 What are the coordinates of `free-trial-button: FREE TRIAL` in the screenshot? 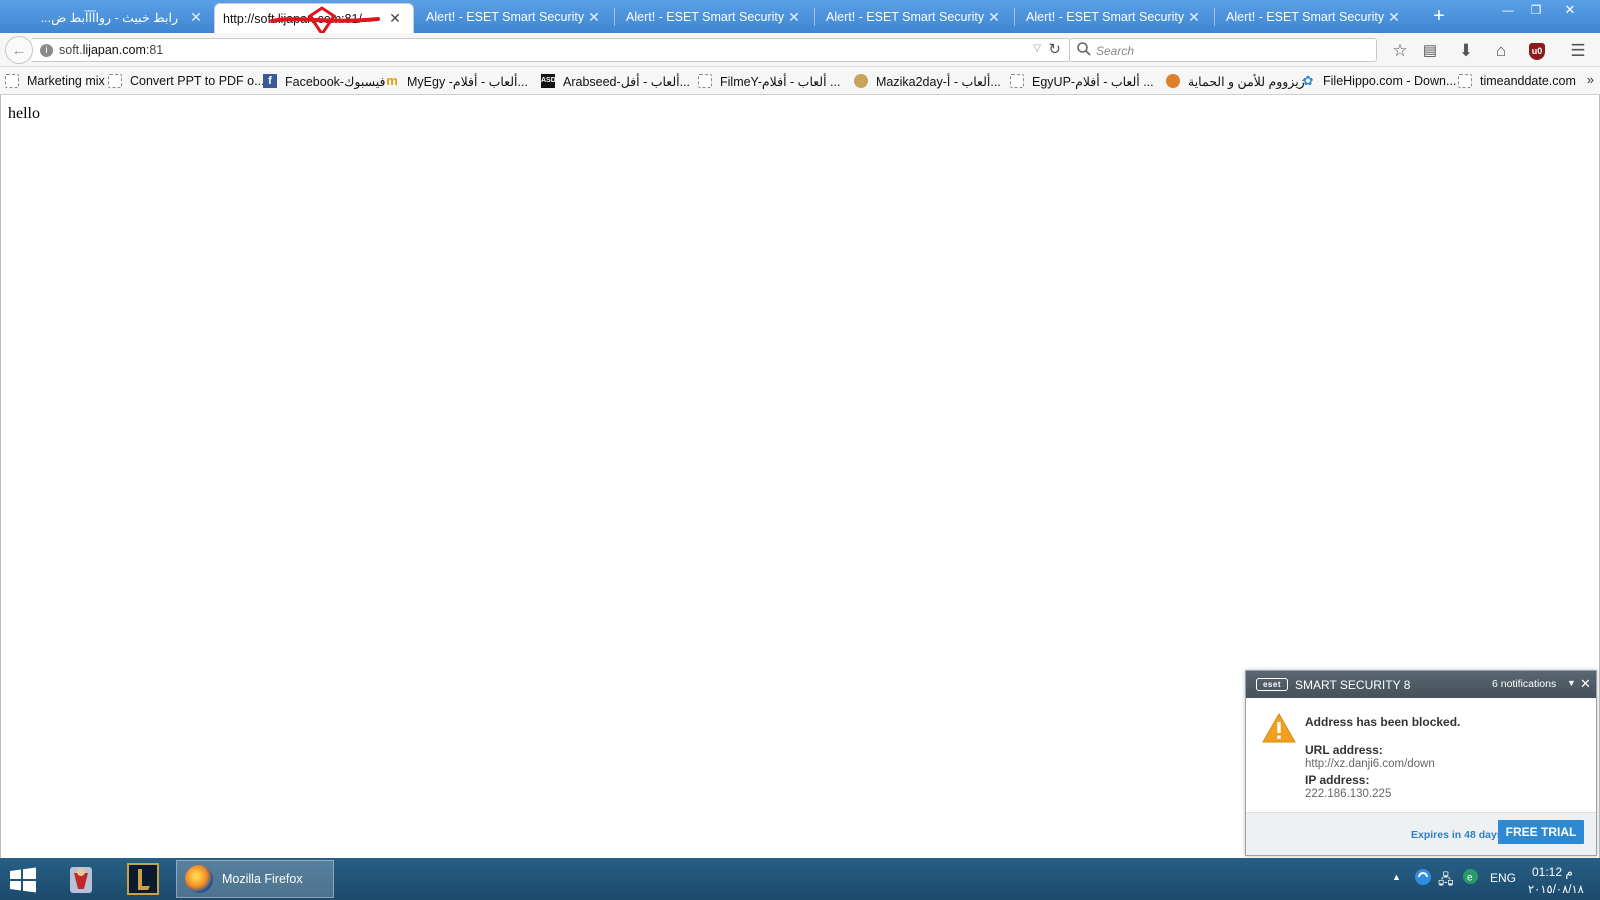 It's located at (1541, 832).